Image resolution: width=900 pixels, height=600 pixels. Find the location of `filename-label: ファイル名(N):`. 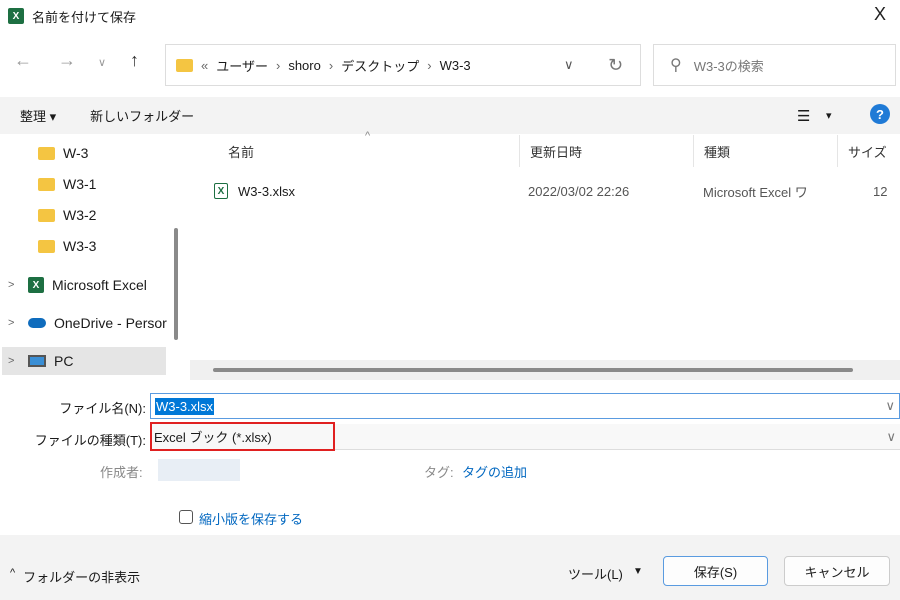

filename-label: ファイル名(N): is located at coordinates (102, 408).